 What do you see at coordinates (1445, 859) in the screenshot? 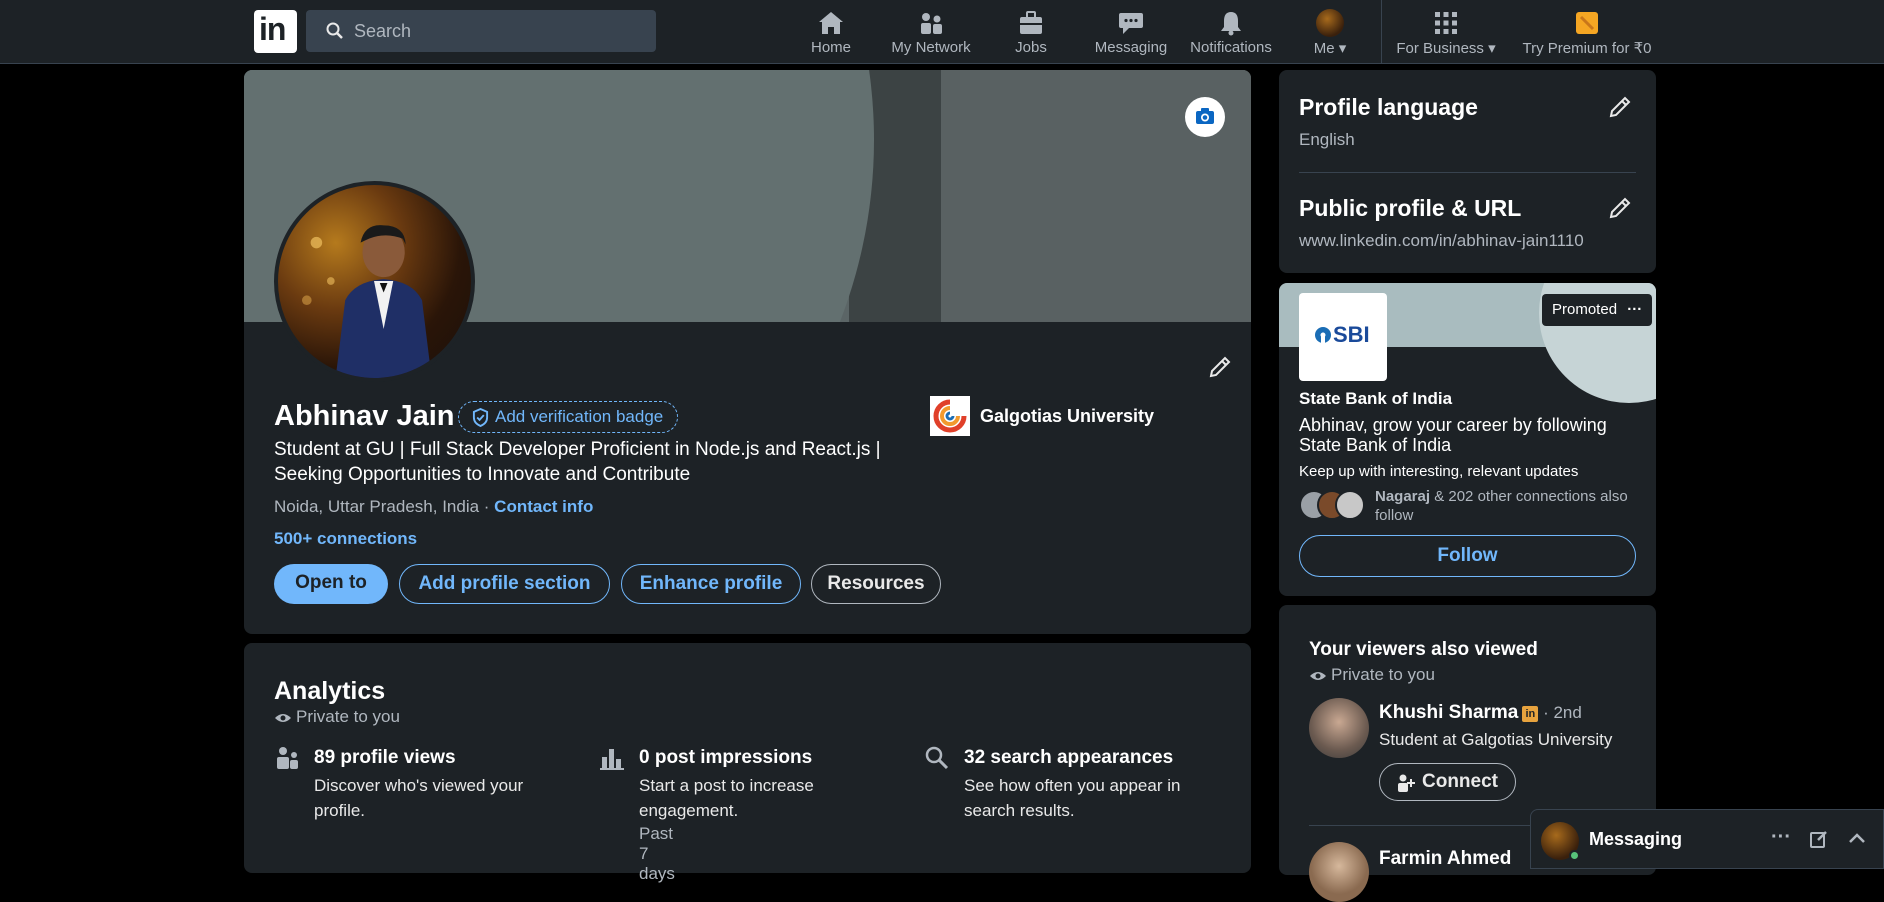
I see `person-name: Farmin Ahmed` at bounding box center [1445, 859].